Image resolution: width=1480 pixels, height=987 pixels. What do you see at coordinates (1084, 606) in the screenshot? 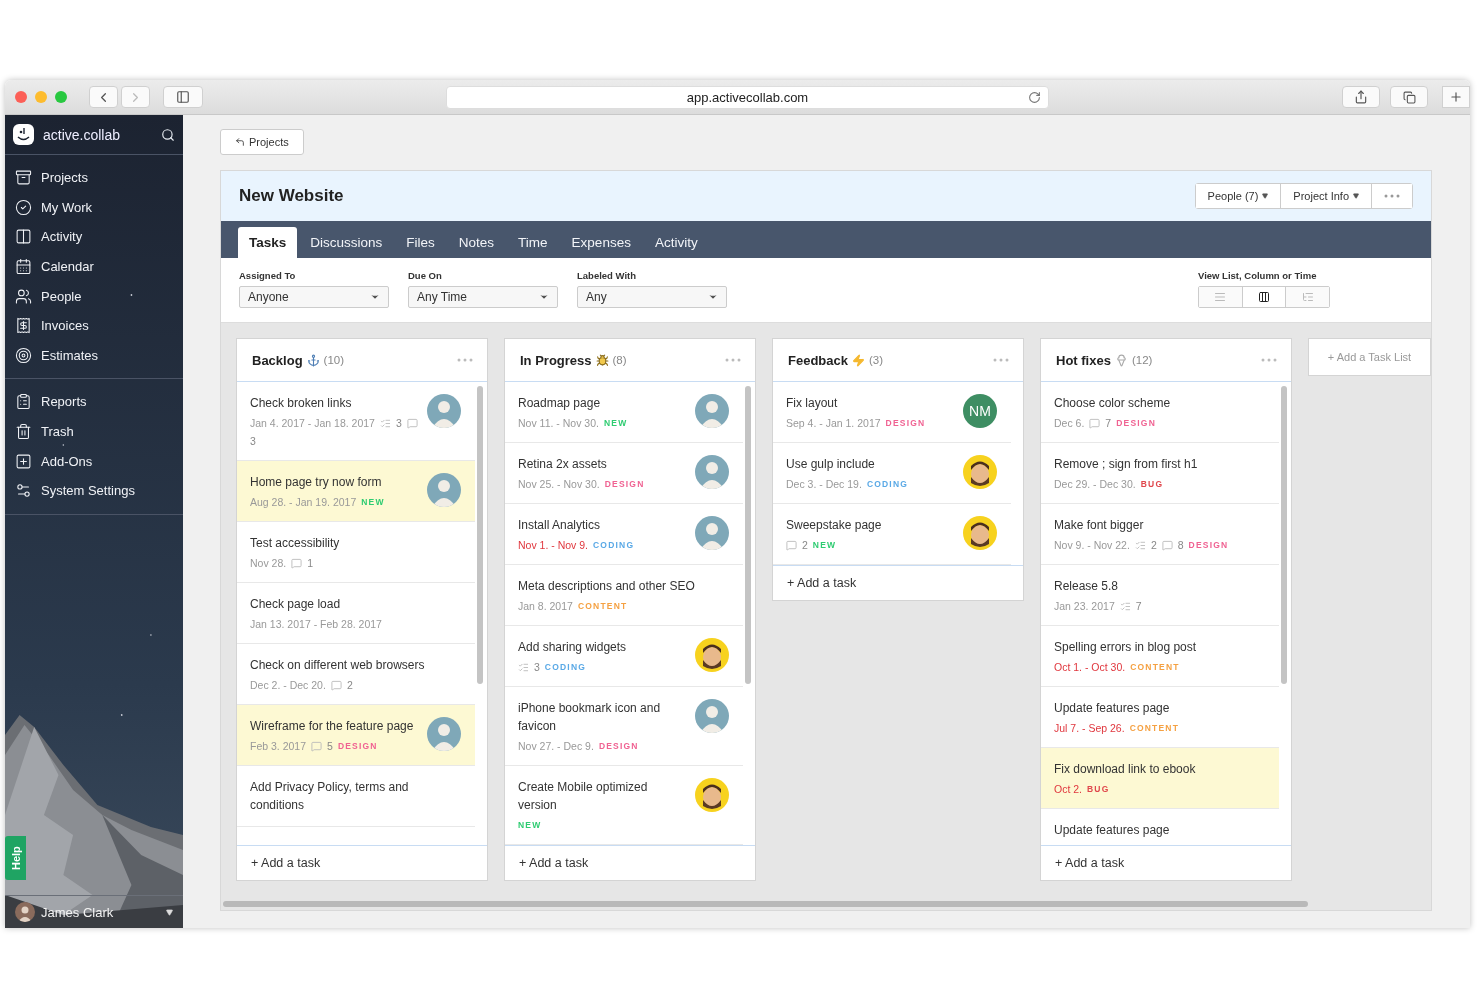
I see `due-date: Jan 23. 2017` at bounding box center [1084, 606].